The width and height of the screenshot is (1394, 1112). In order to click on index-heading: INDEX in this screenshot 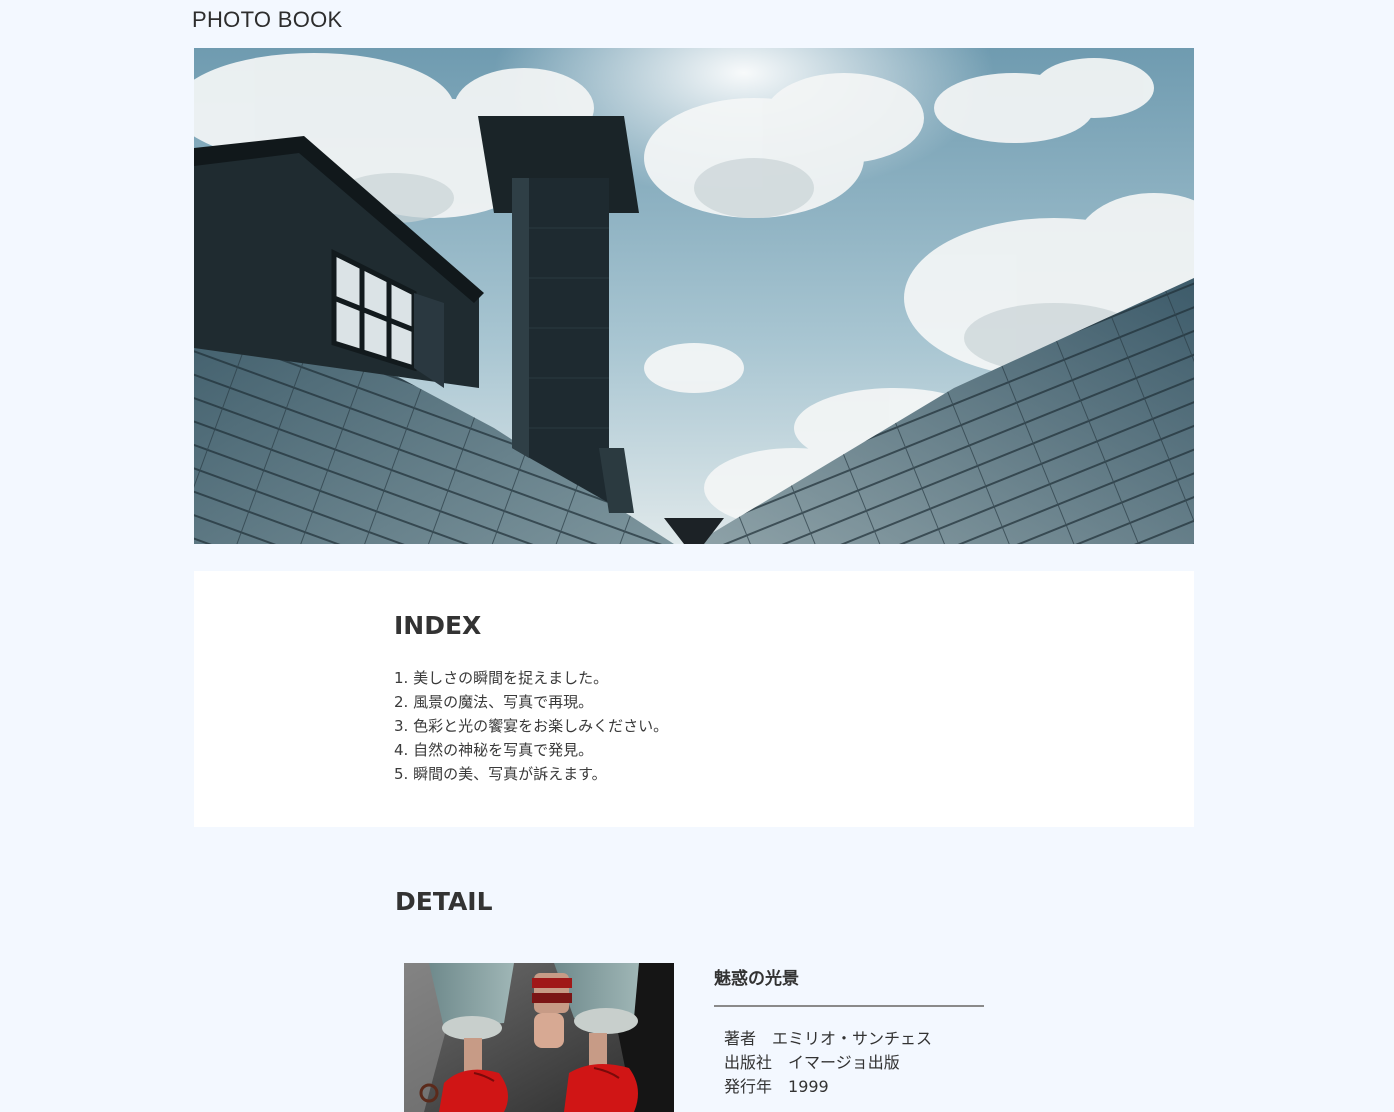, I will do `click(438, 625)`.